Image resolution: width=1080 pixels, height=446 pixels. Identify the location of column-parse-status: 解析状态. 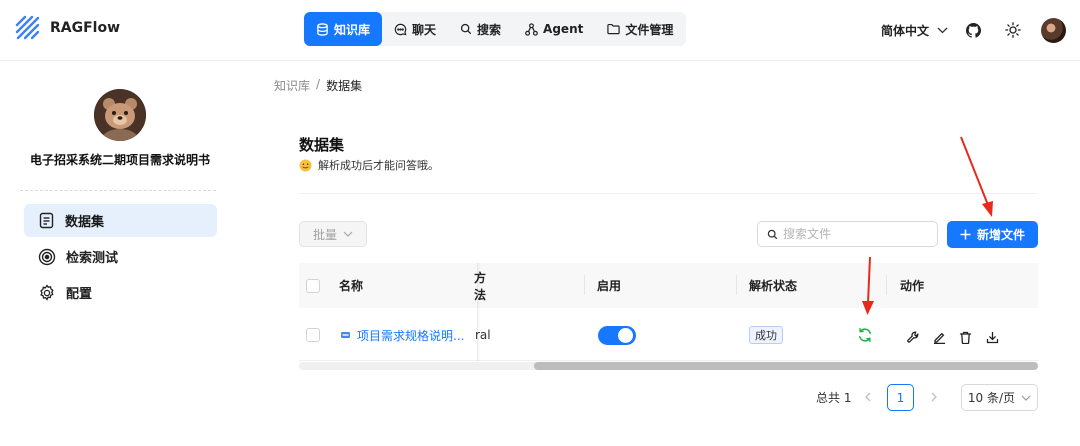
(773, 286).